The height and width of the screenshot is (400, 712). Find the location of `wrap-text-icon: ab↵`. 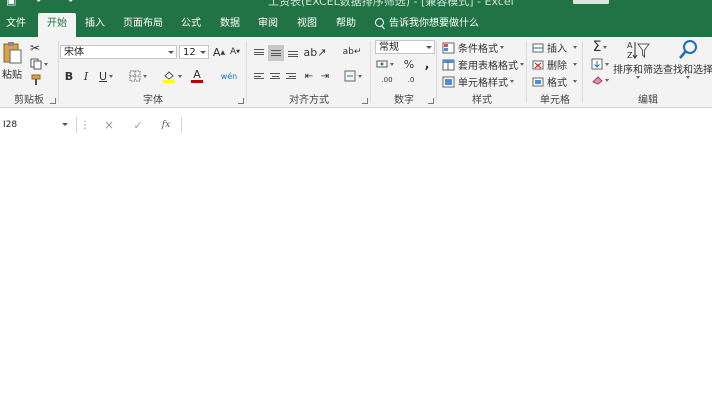

wrap-text-icon: ab↵ is located at coordinates (352, 52).